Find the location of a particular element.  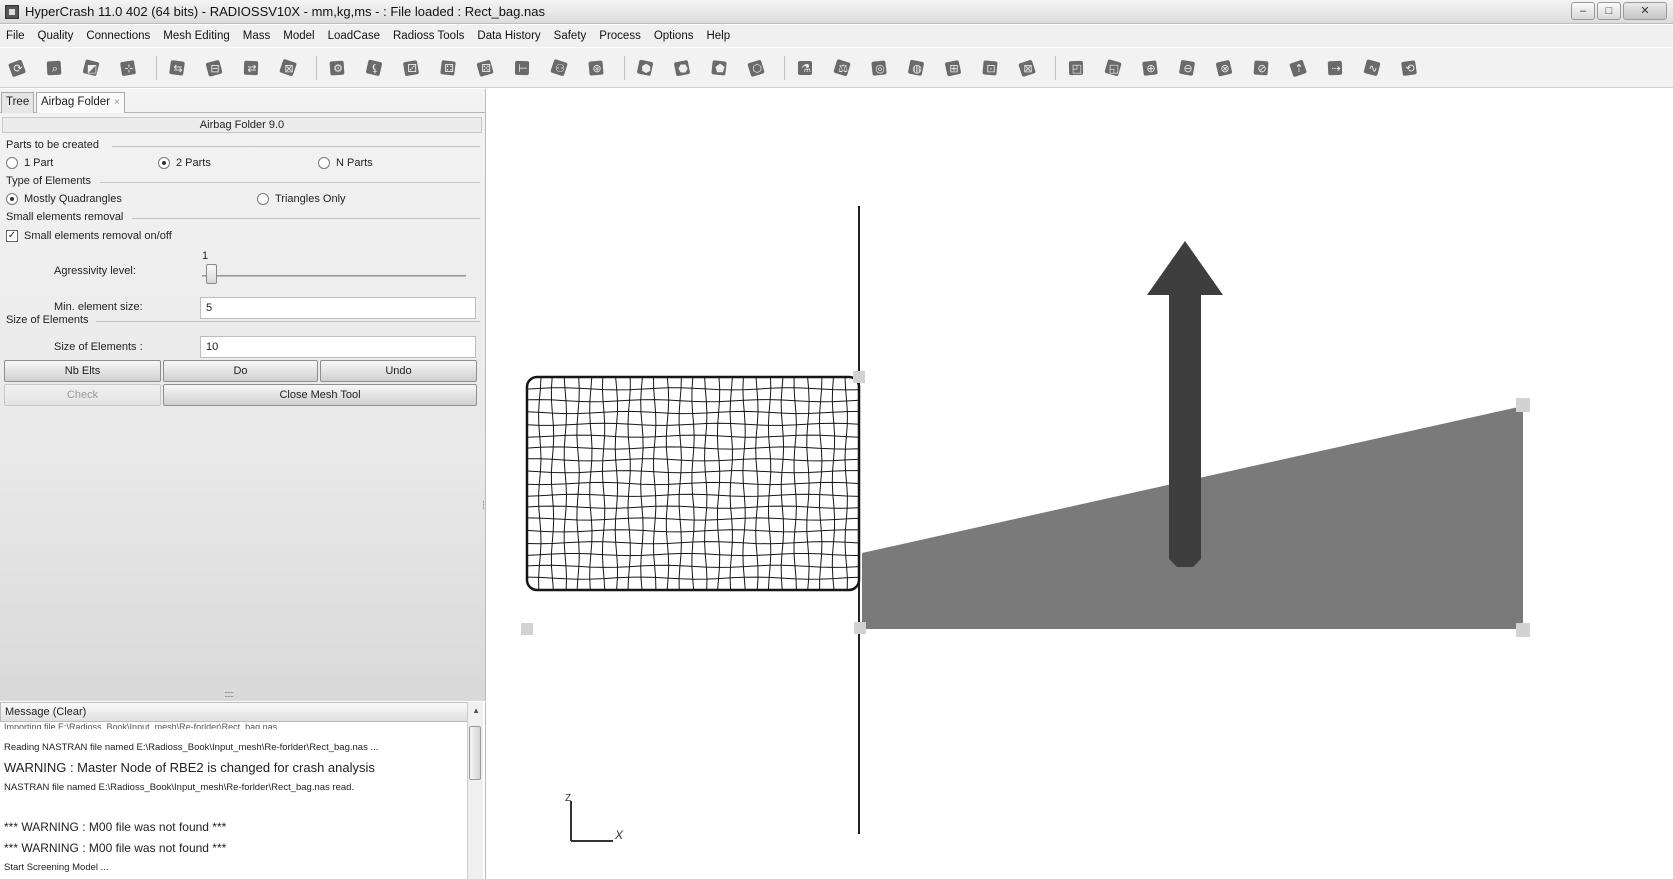

select-icon: ◩ is located at coordinates (92, 68).